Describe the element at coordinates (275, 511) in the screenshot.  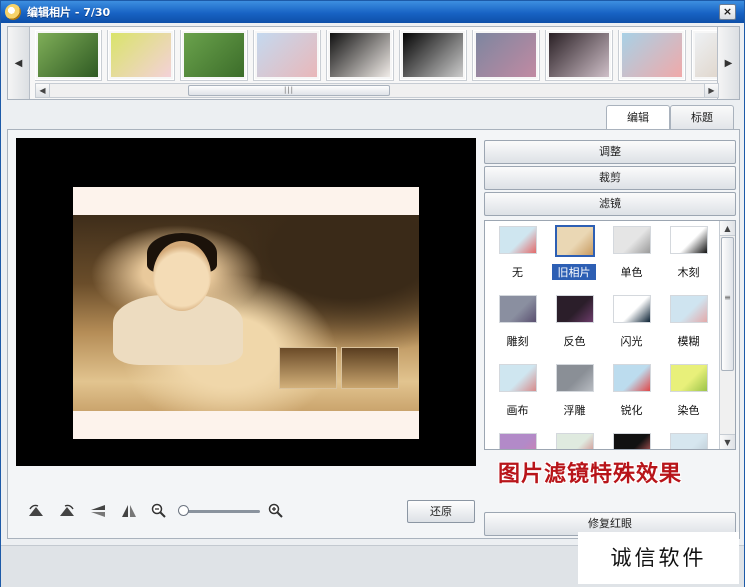
I see `zoom-in-icon` at that location.